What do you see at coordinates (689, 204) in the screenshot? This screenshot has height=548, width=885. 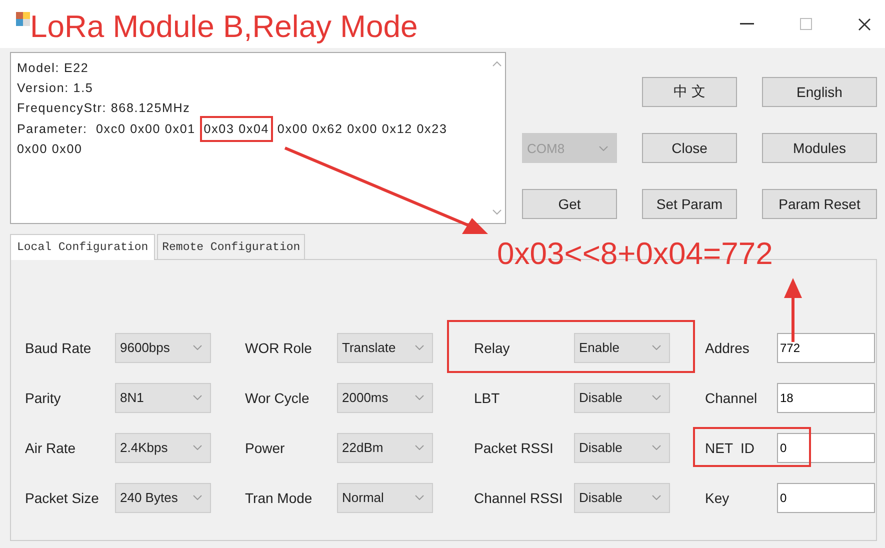 I see `button: Set Param` at bounding box center [689, 204].